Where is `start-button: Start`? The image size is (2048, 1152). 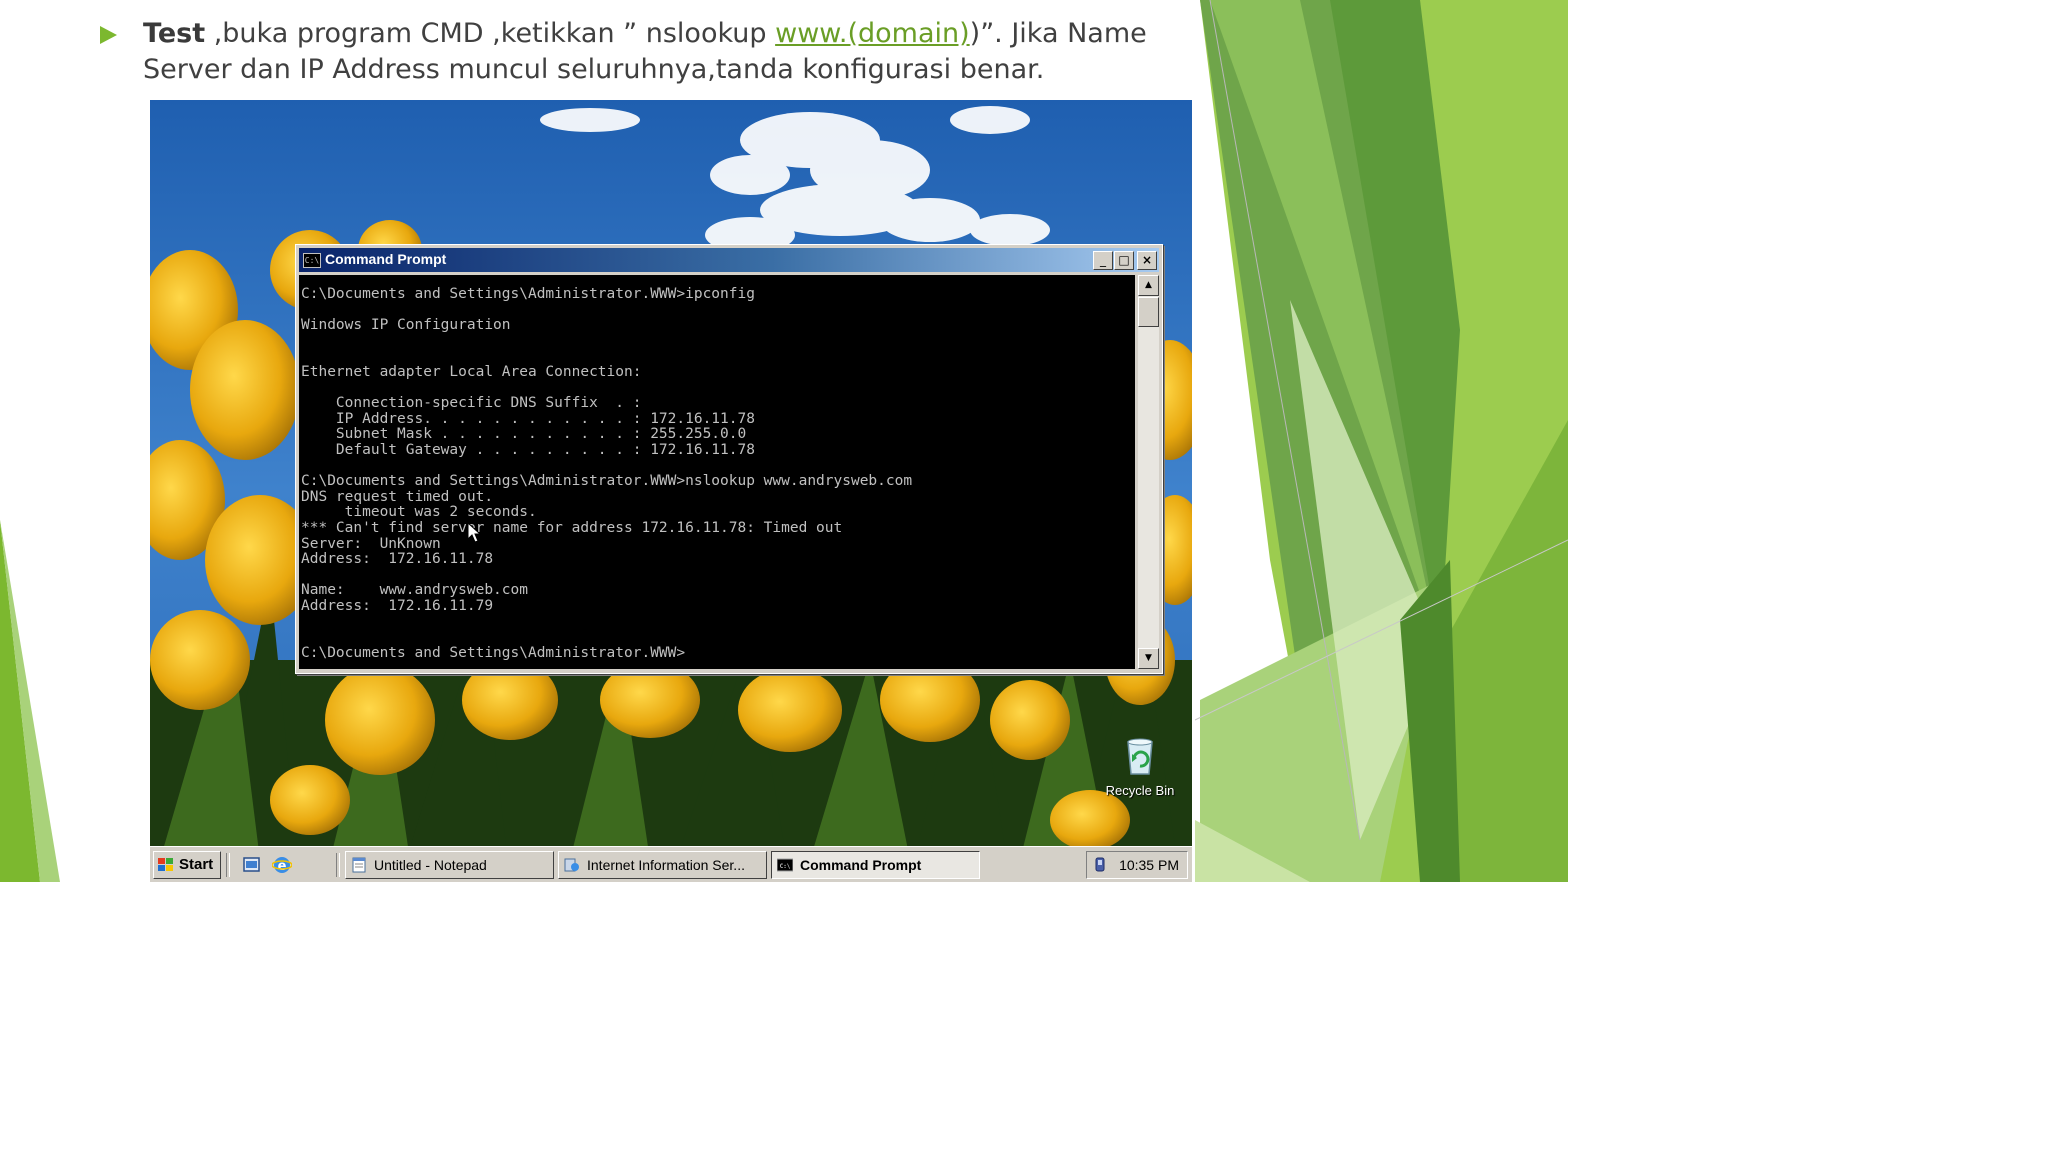 start-button: Start is located at coordinates (187, 865).